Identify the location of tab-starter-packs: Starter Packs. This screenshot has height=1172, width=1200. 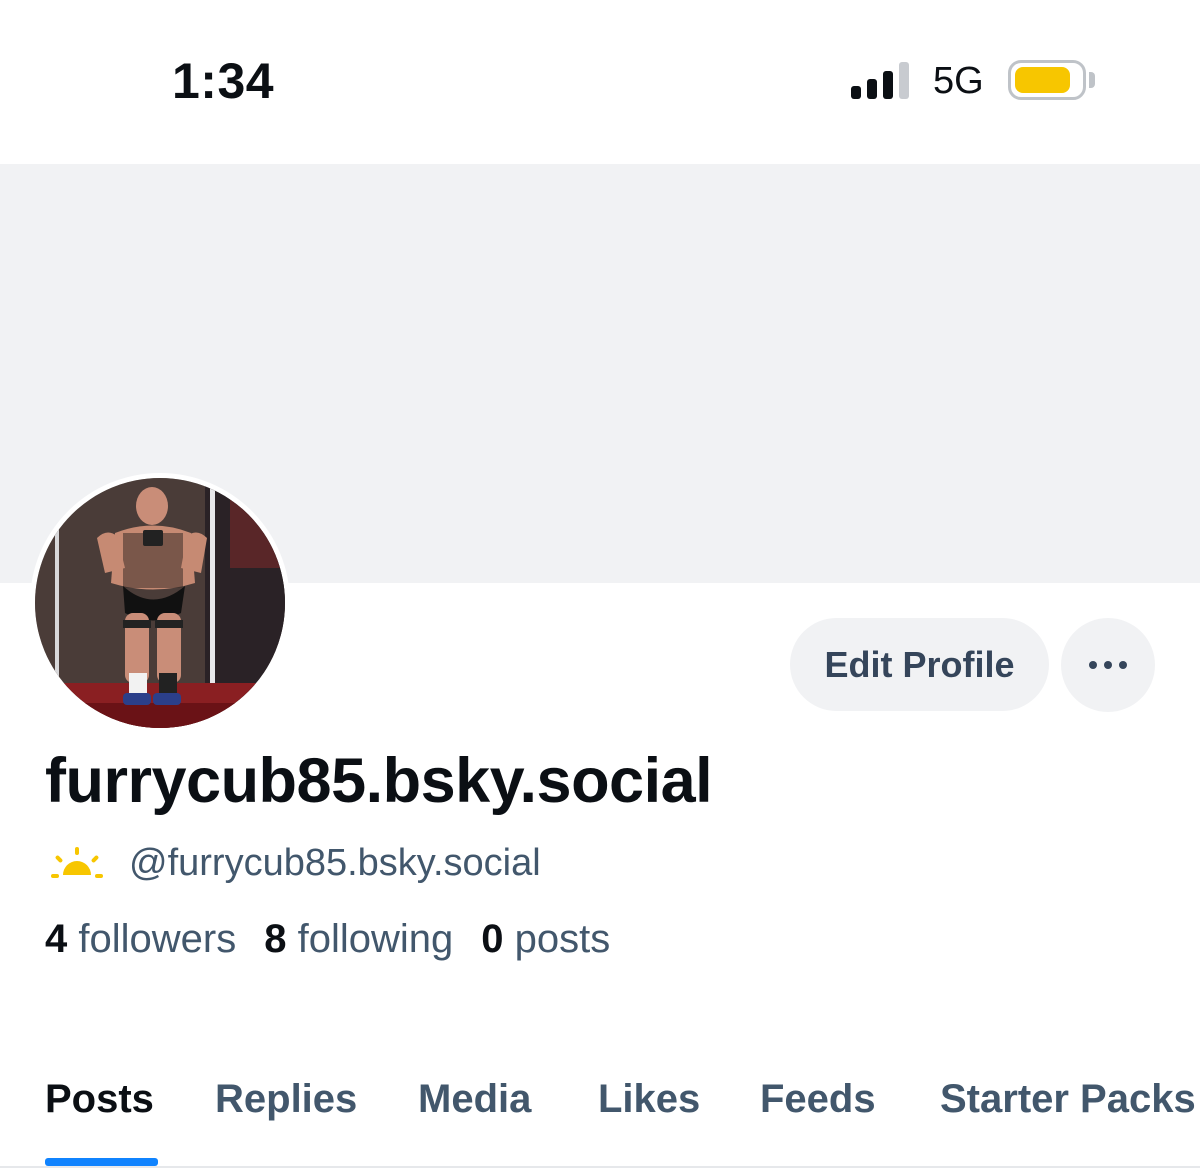
(1068, 1099).